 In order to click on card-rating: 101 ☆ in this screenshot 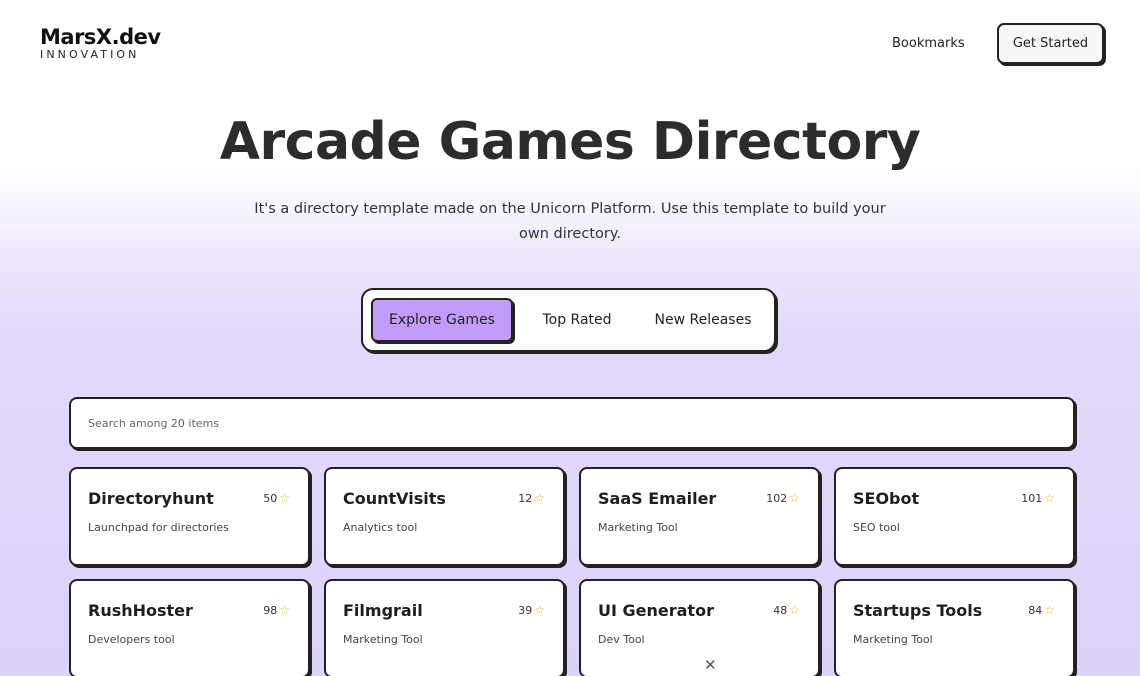, I will do `click(1038, 498)`.